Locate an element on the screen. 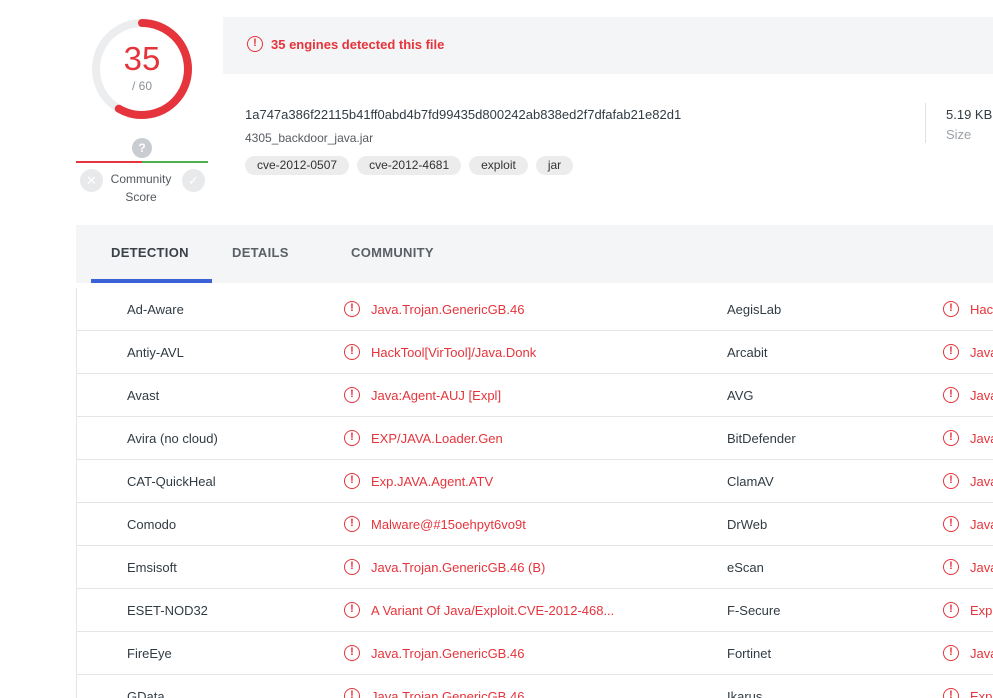  tag-cve-2012-0507: cve-2012-0507 is located at coordinates (297, 165).